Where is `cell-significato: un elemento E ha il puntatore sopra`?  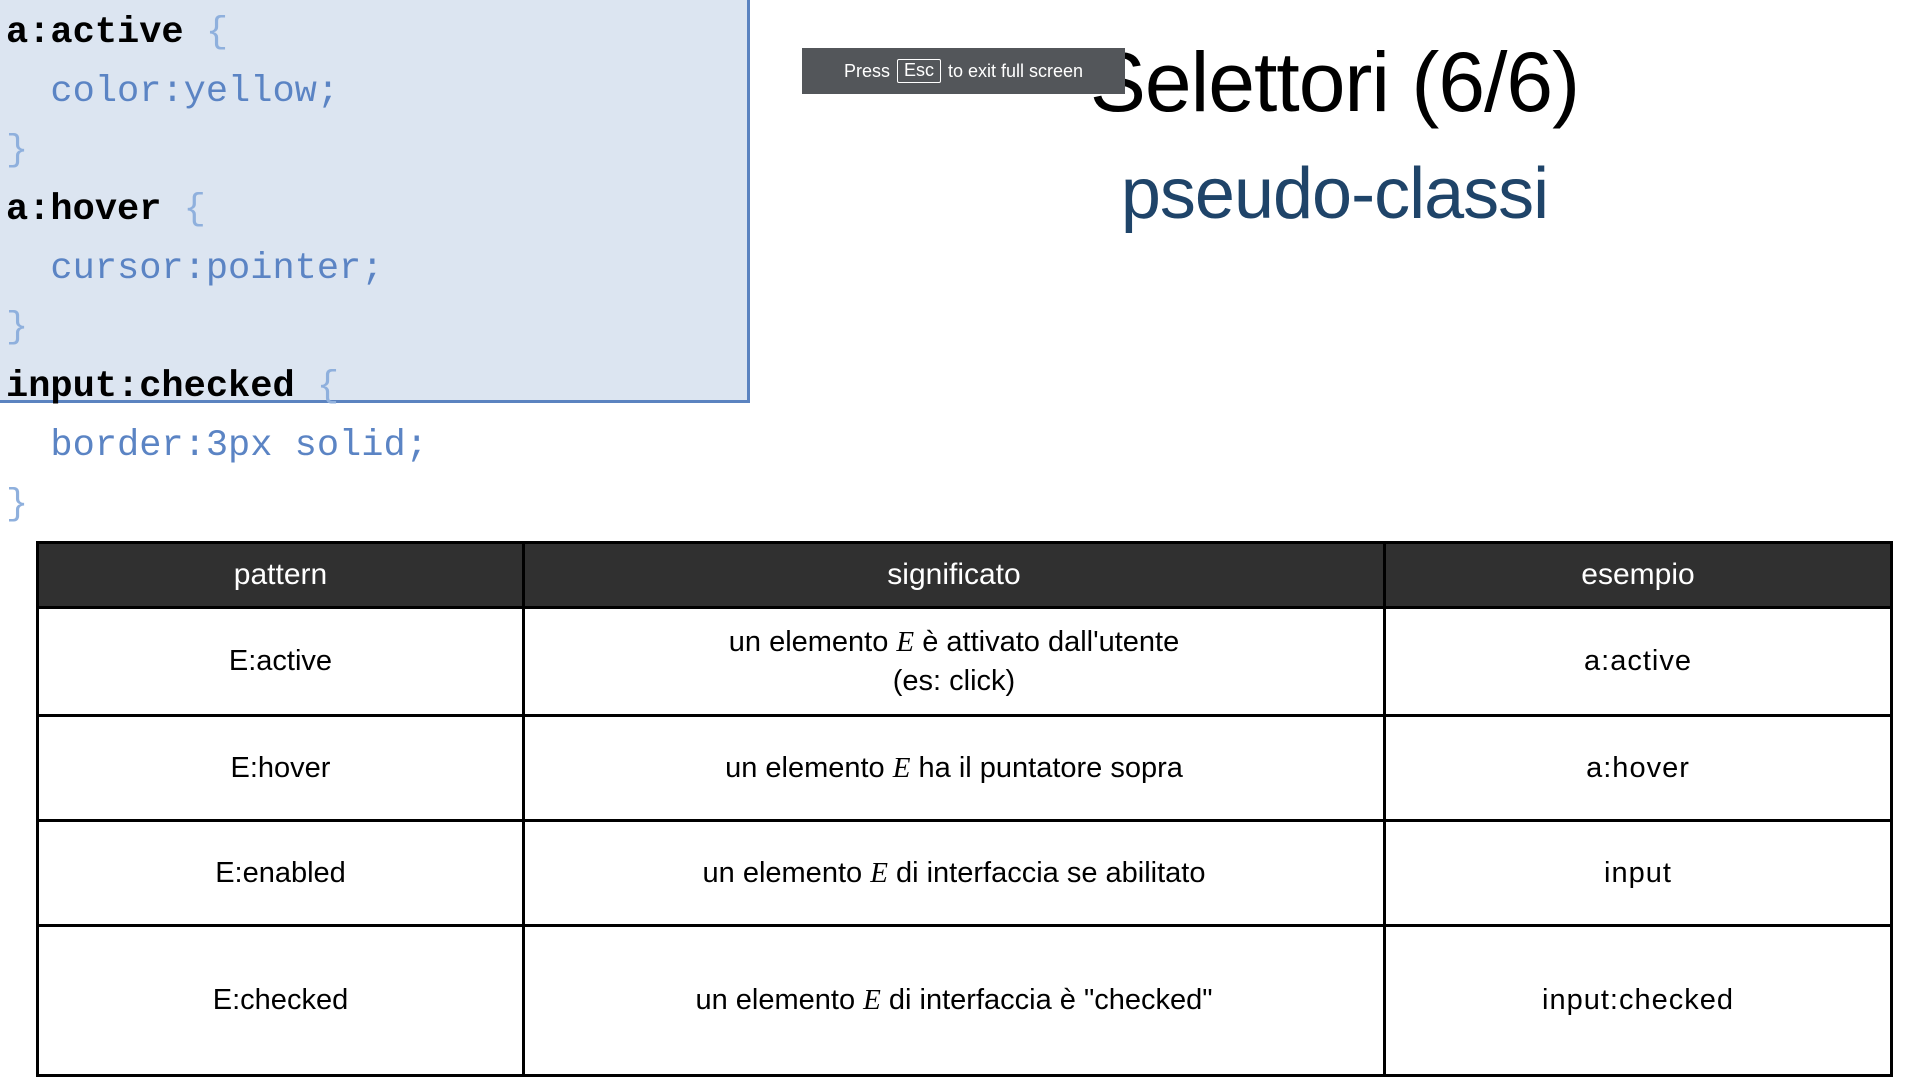 cell-significato: un elemento E ha il puntatore sopra is located at coordinates (954, 768).